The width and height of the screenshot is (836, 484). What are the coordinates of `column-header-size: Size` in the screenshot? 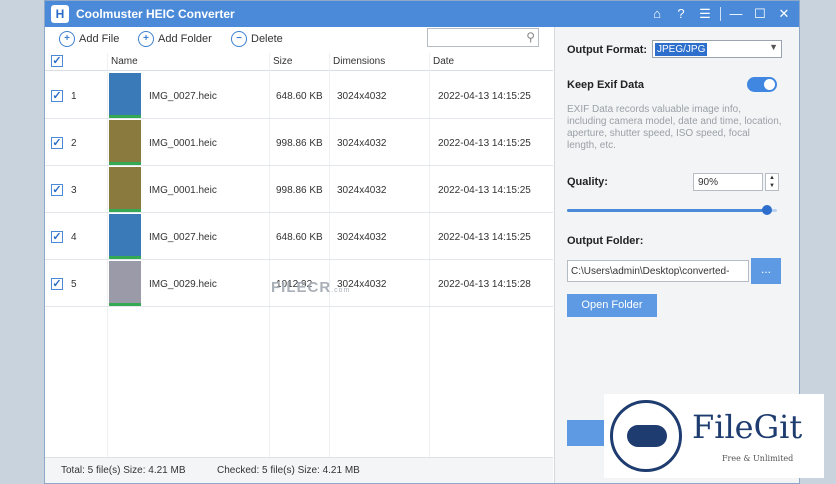 It's located at (282, 61).